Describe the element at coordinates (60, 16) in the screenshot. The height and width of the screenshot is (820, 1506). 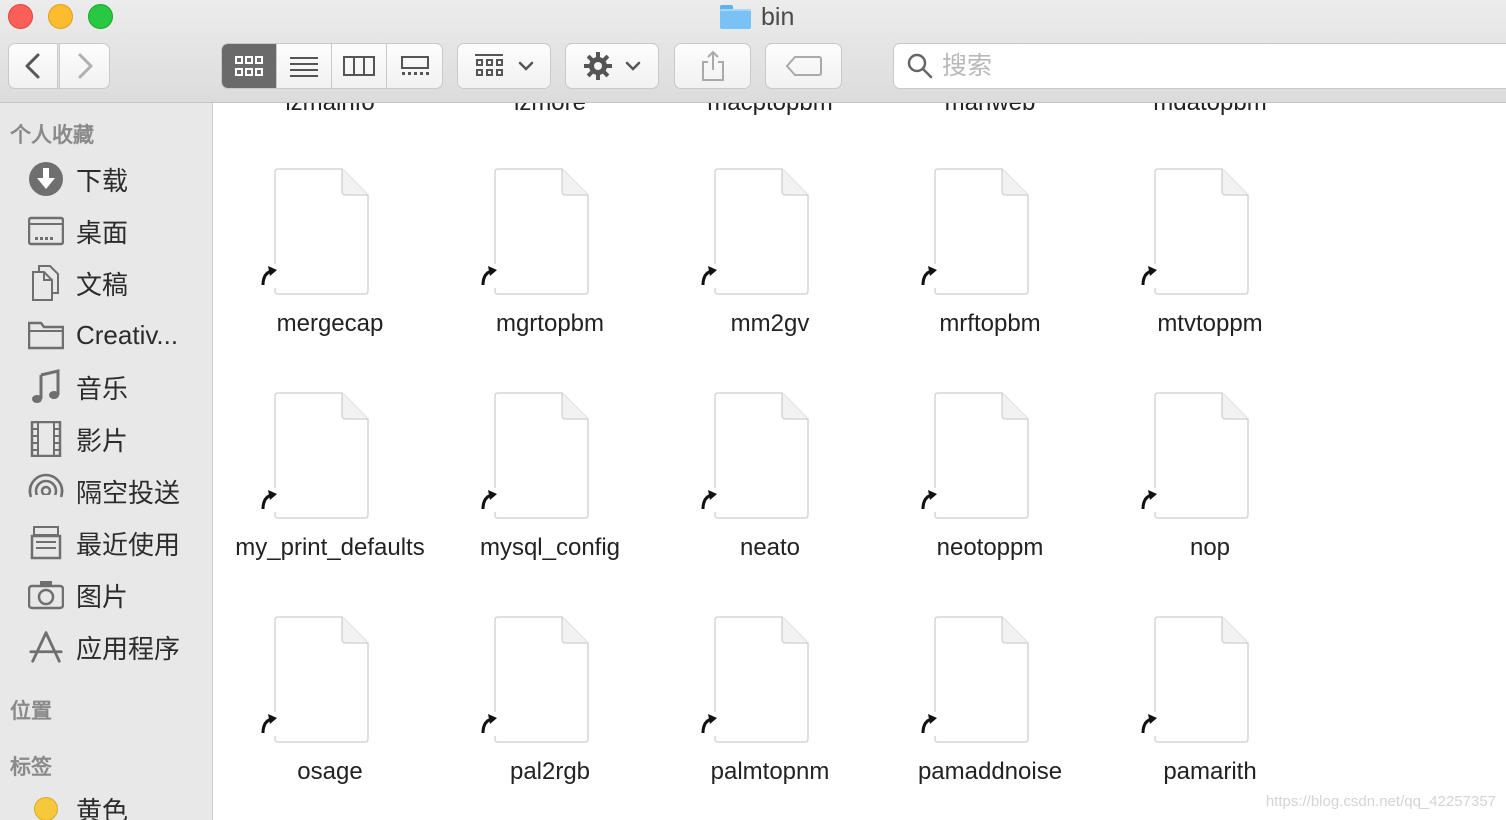
I see `minimize-window-button` at that location.